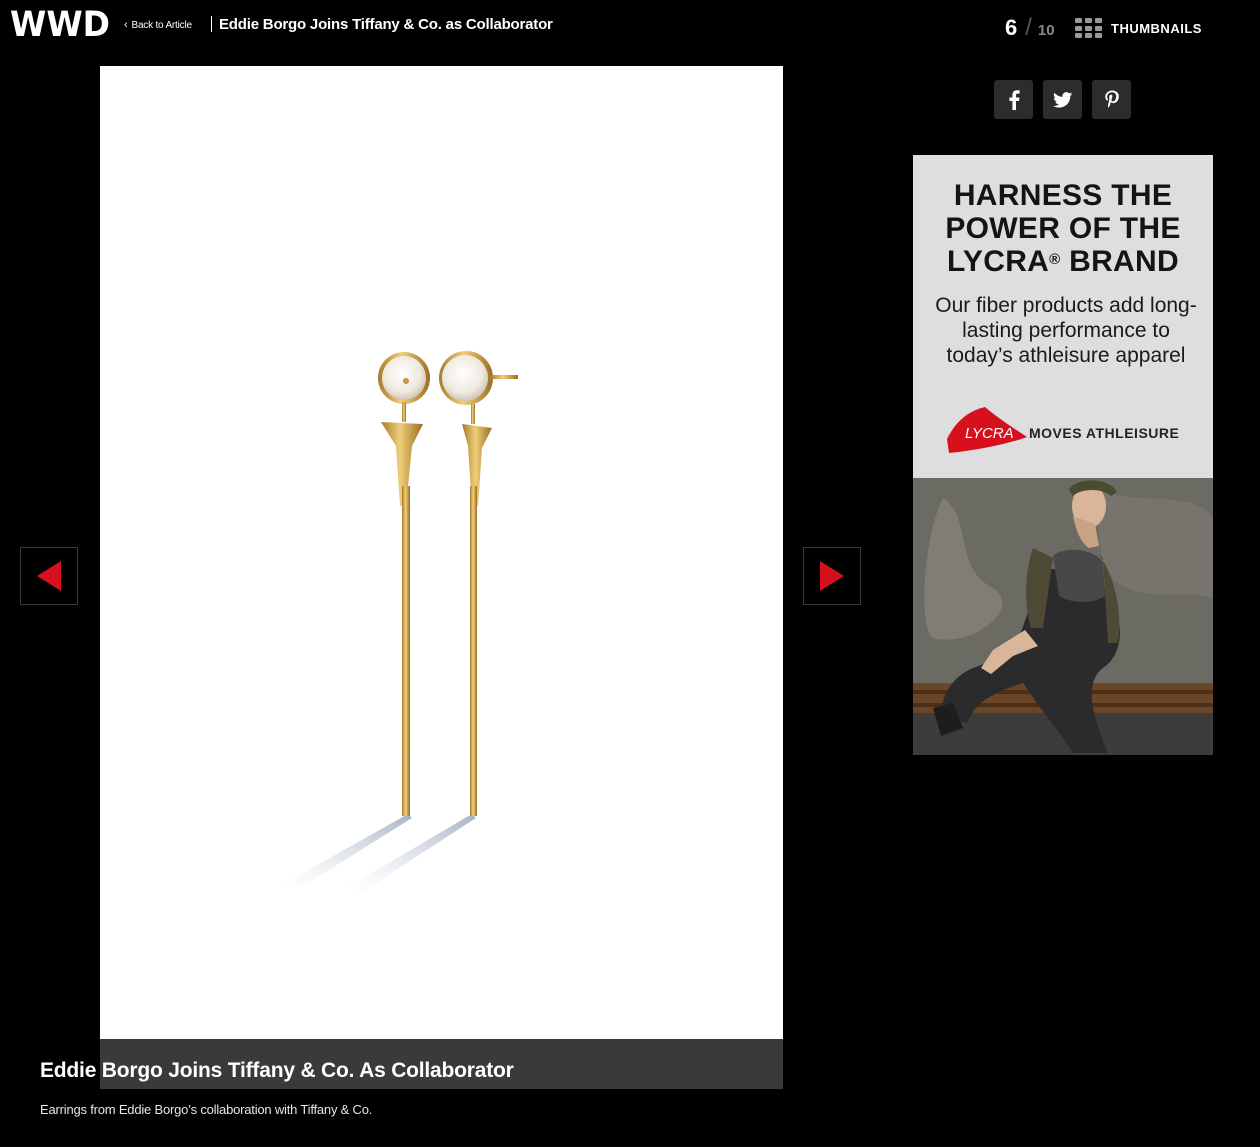  I want to click on twitter-share-button, so click(1062, 99).